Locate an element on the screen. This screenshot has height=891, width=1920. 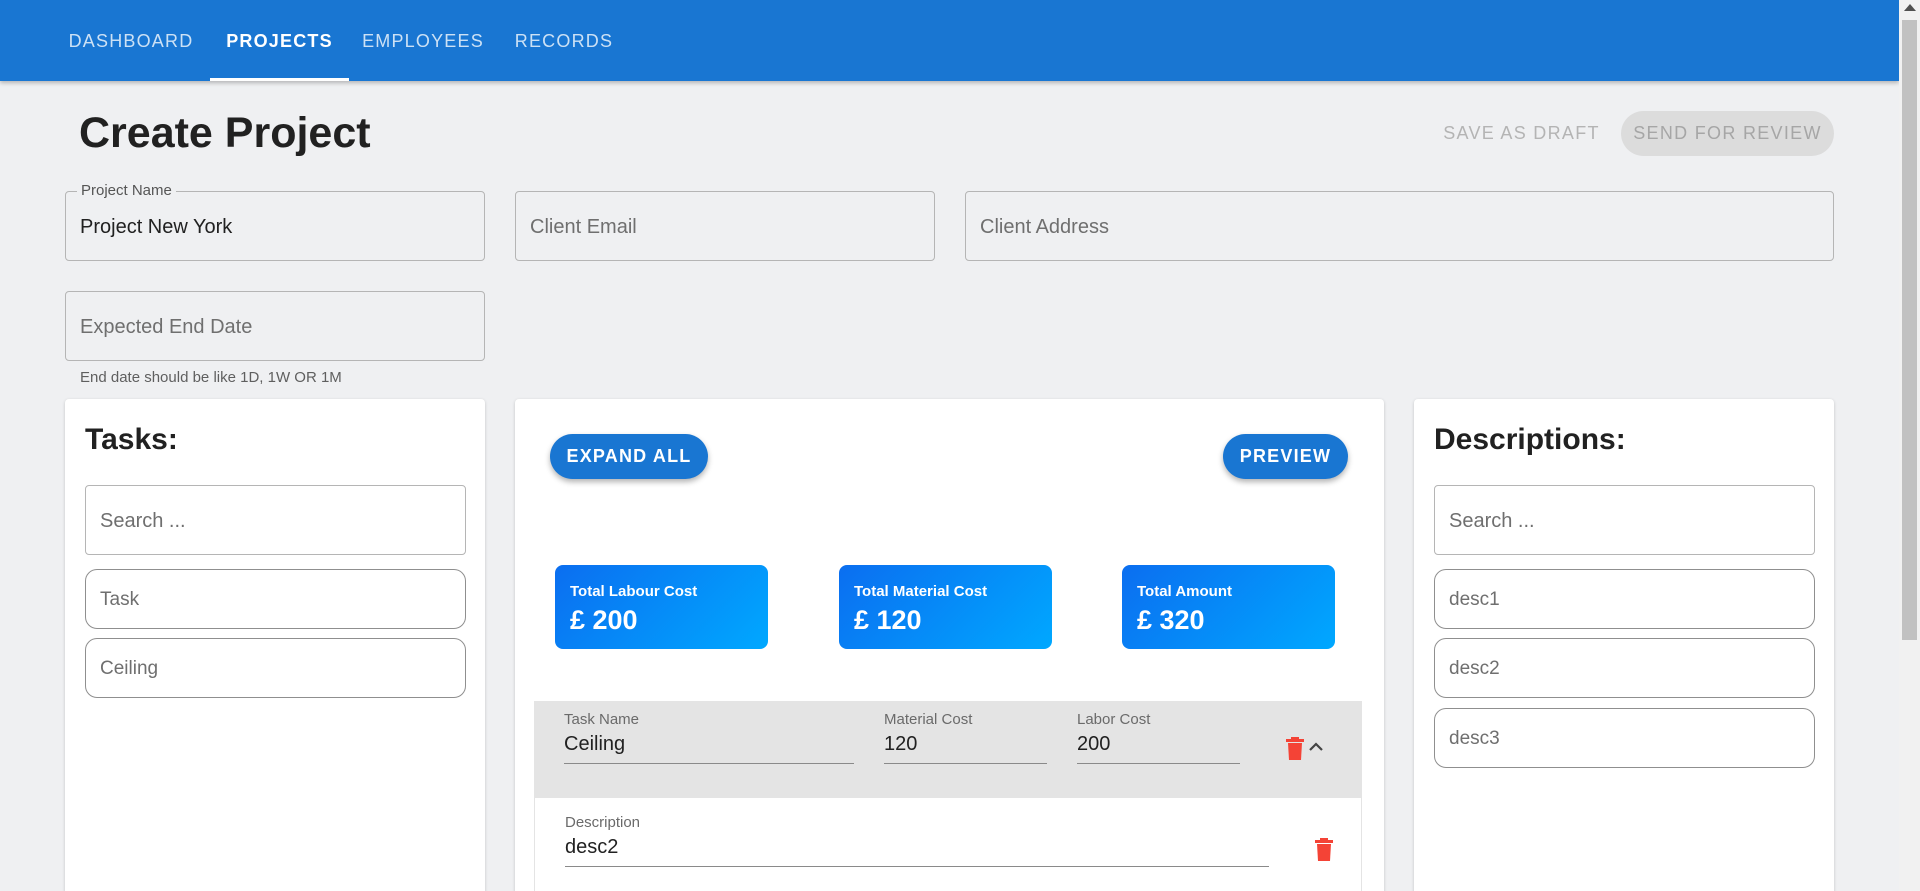
task-name-value: Ceiling is located at coordinates (709, 748).